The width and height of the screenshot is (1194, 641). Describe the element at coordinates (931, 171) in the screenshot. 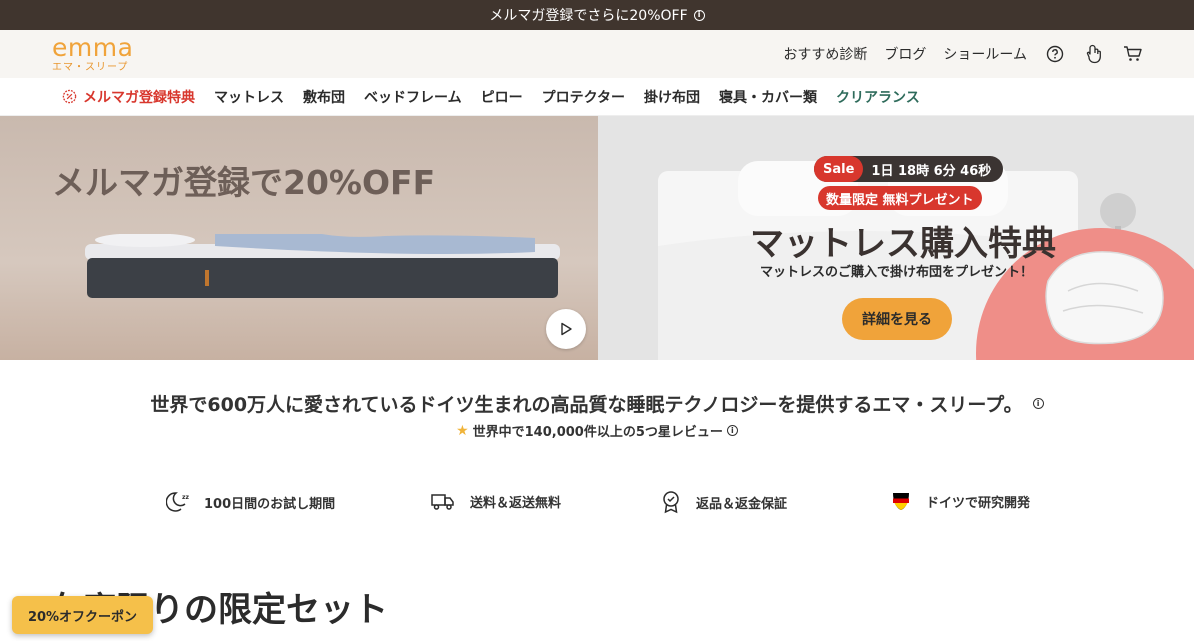

I see `countdown-timer: 1日 18時 6分 46秒` at that location.